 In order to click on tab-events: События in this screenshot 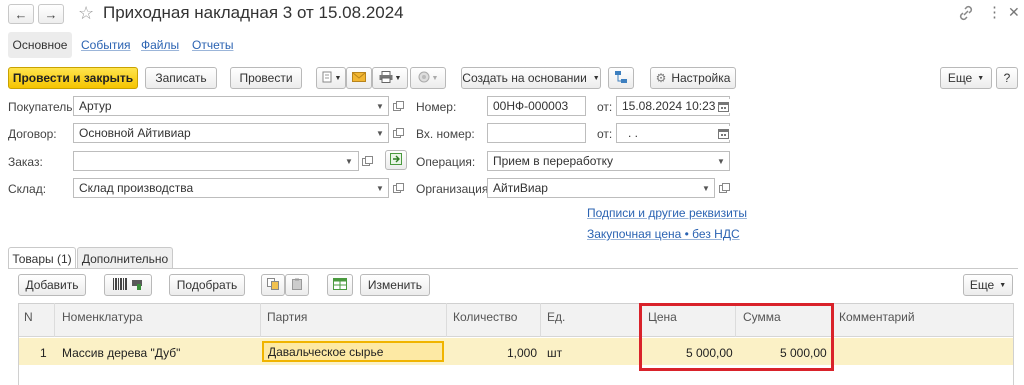, I will do `click(106, 45)`.